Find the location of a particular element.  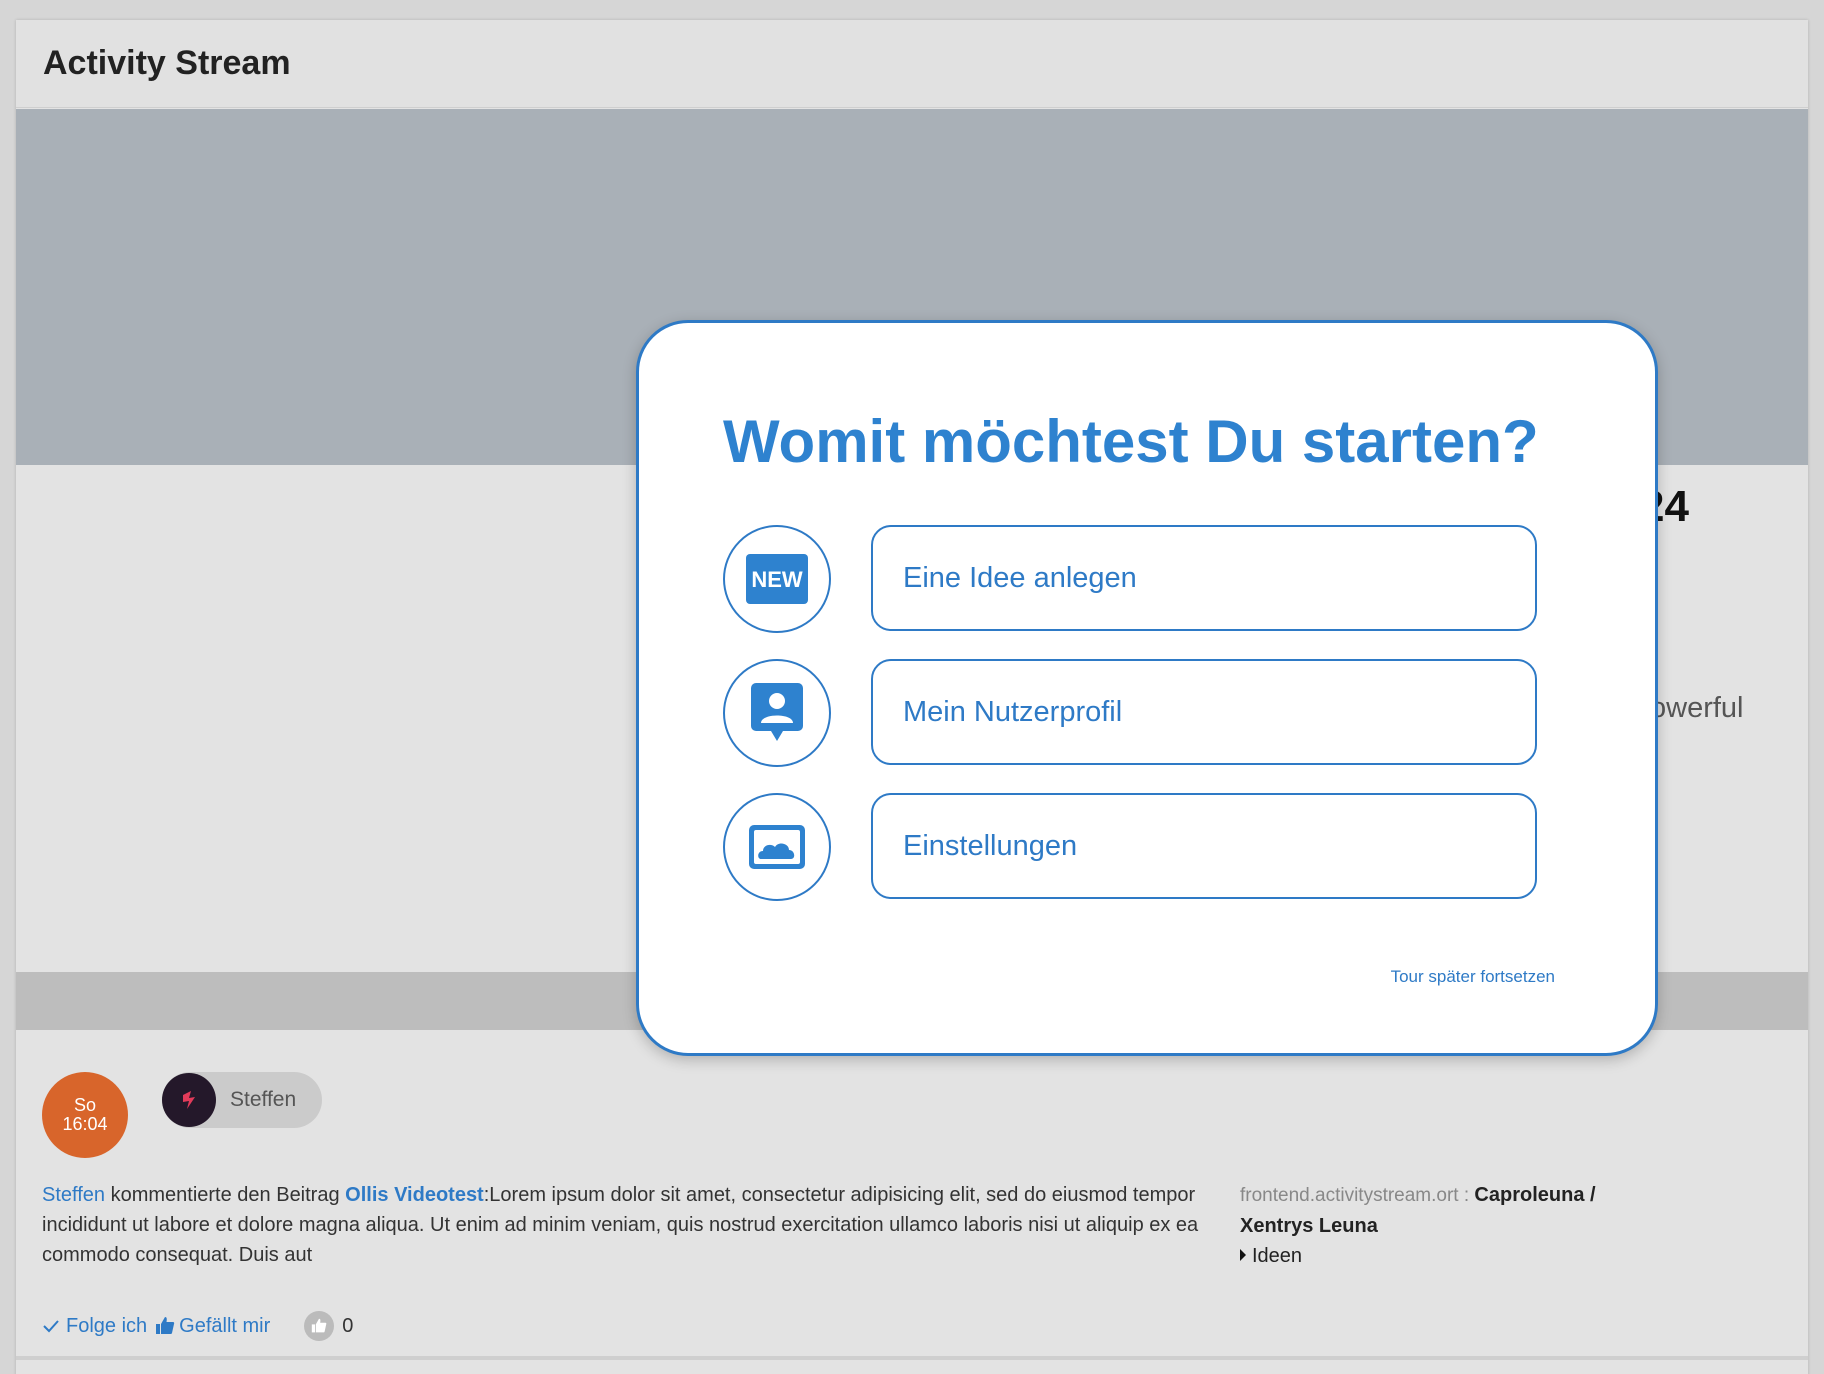

user-profile-button: Mein Nutzerprofil is located at coordinates (1204, 712).